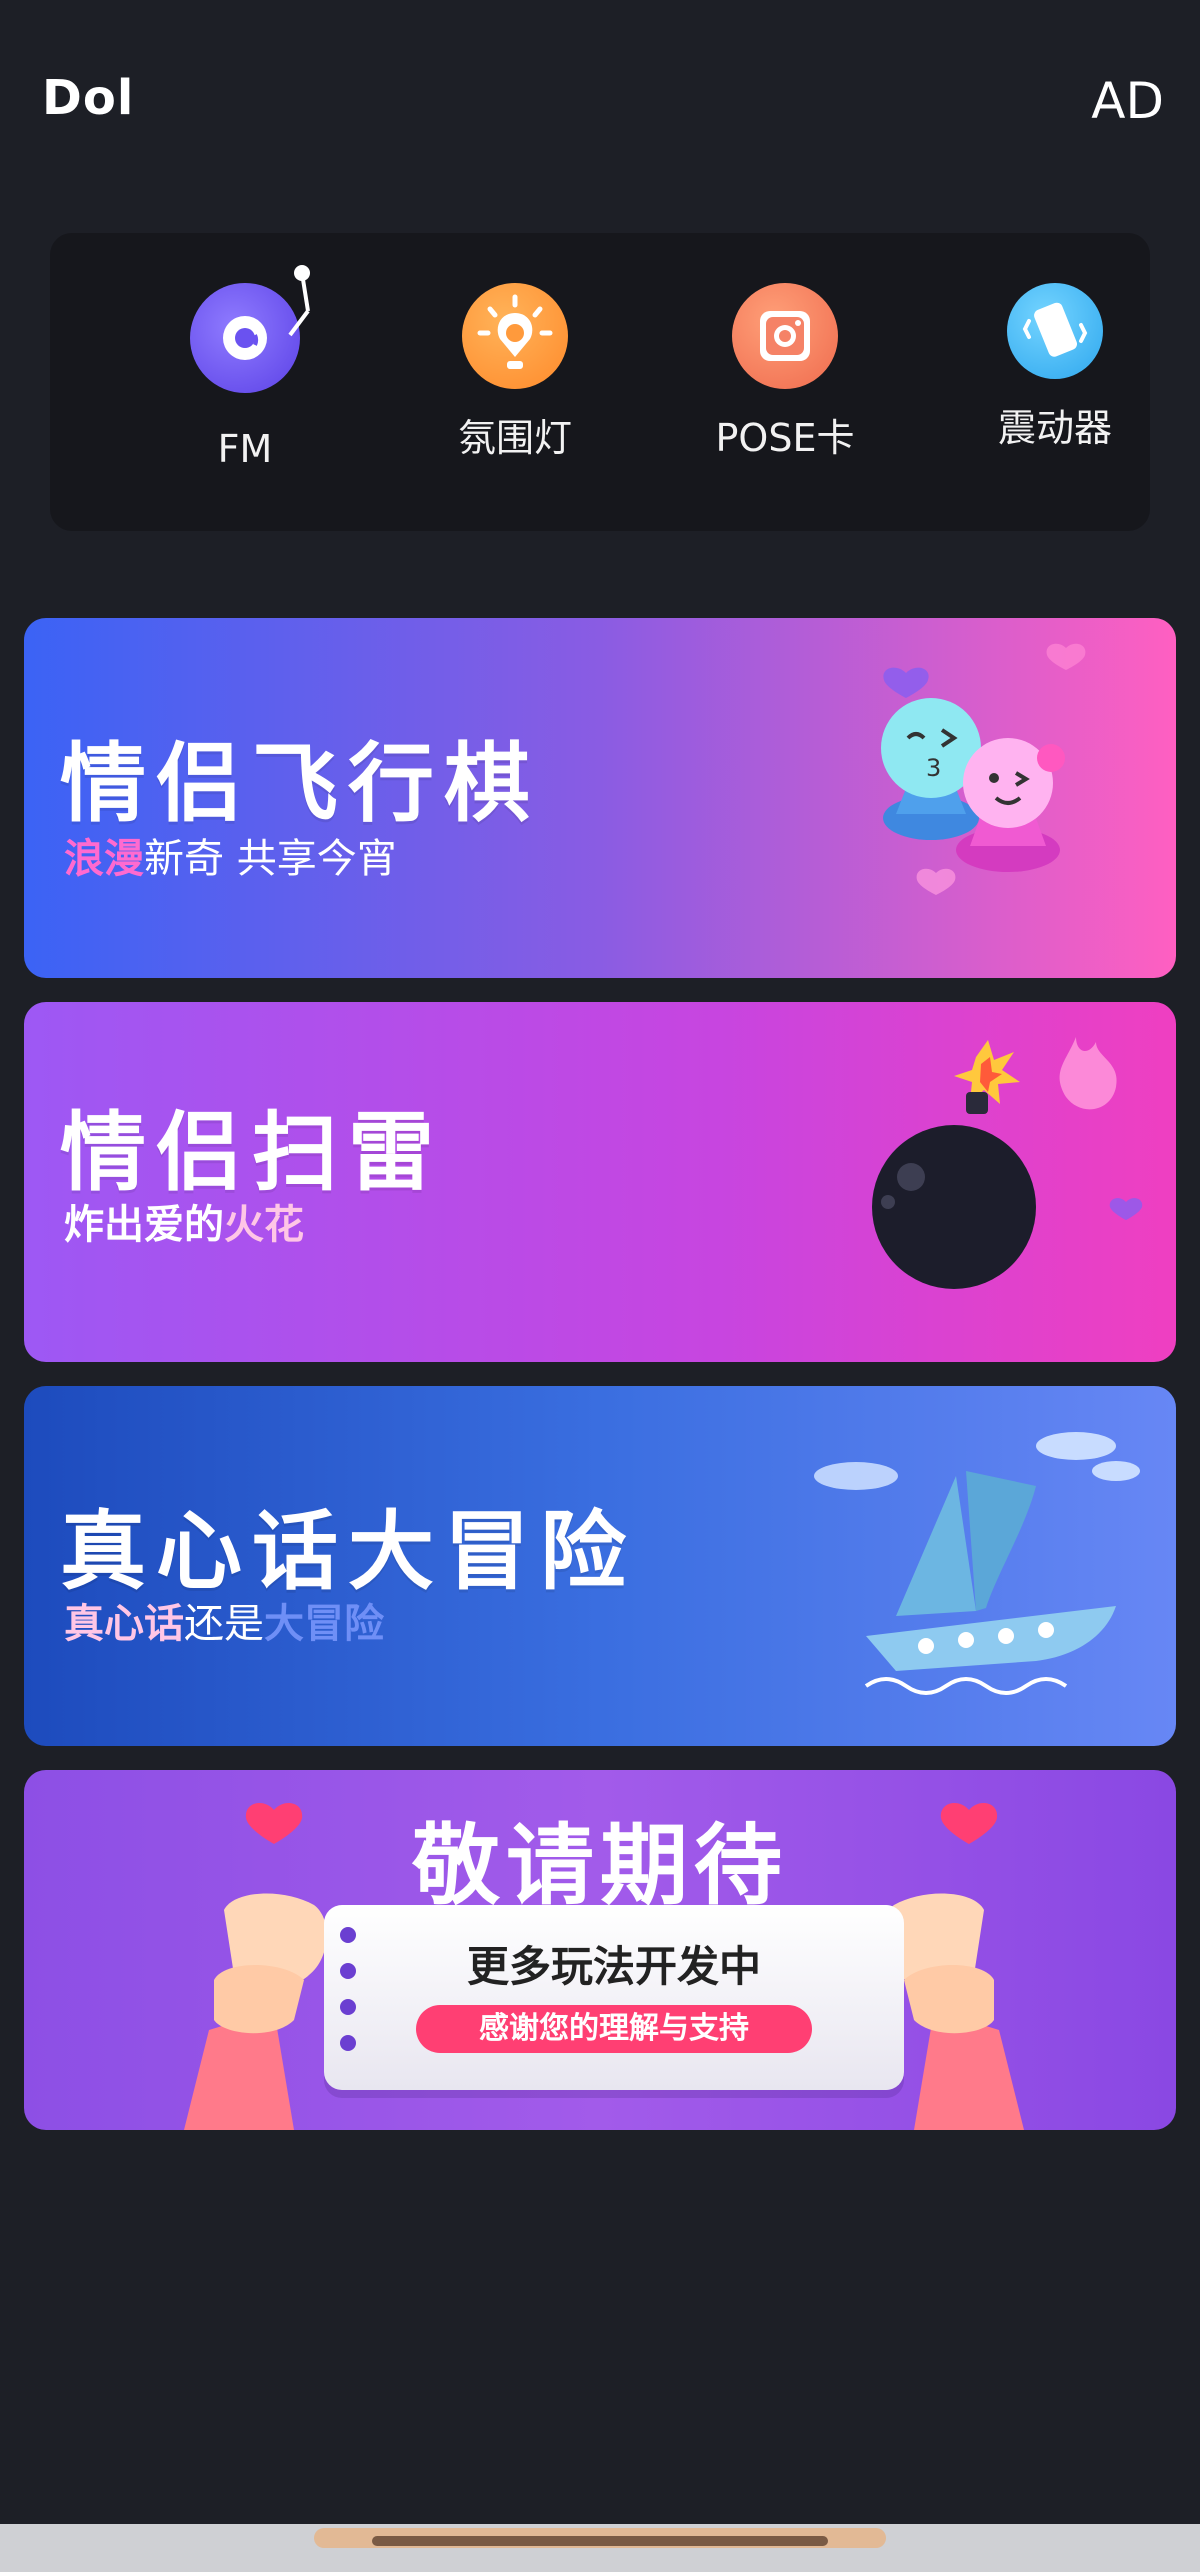 Image resolution: width=1200 pixels, height=2572 pixels. I want to click on bomb-illustration, so click(1007, 1163).